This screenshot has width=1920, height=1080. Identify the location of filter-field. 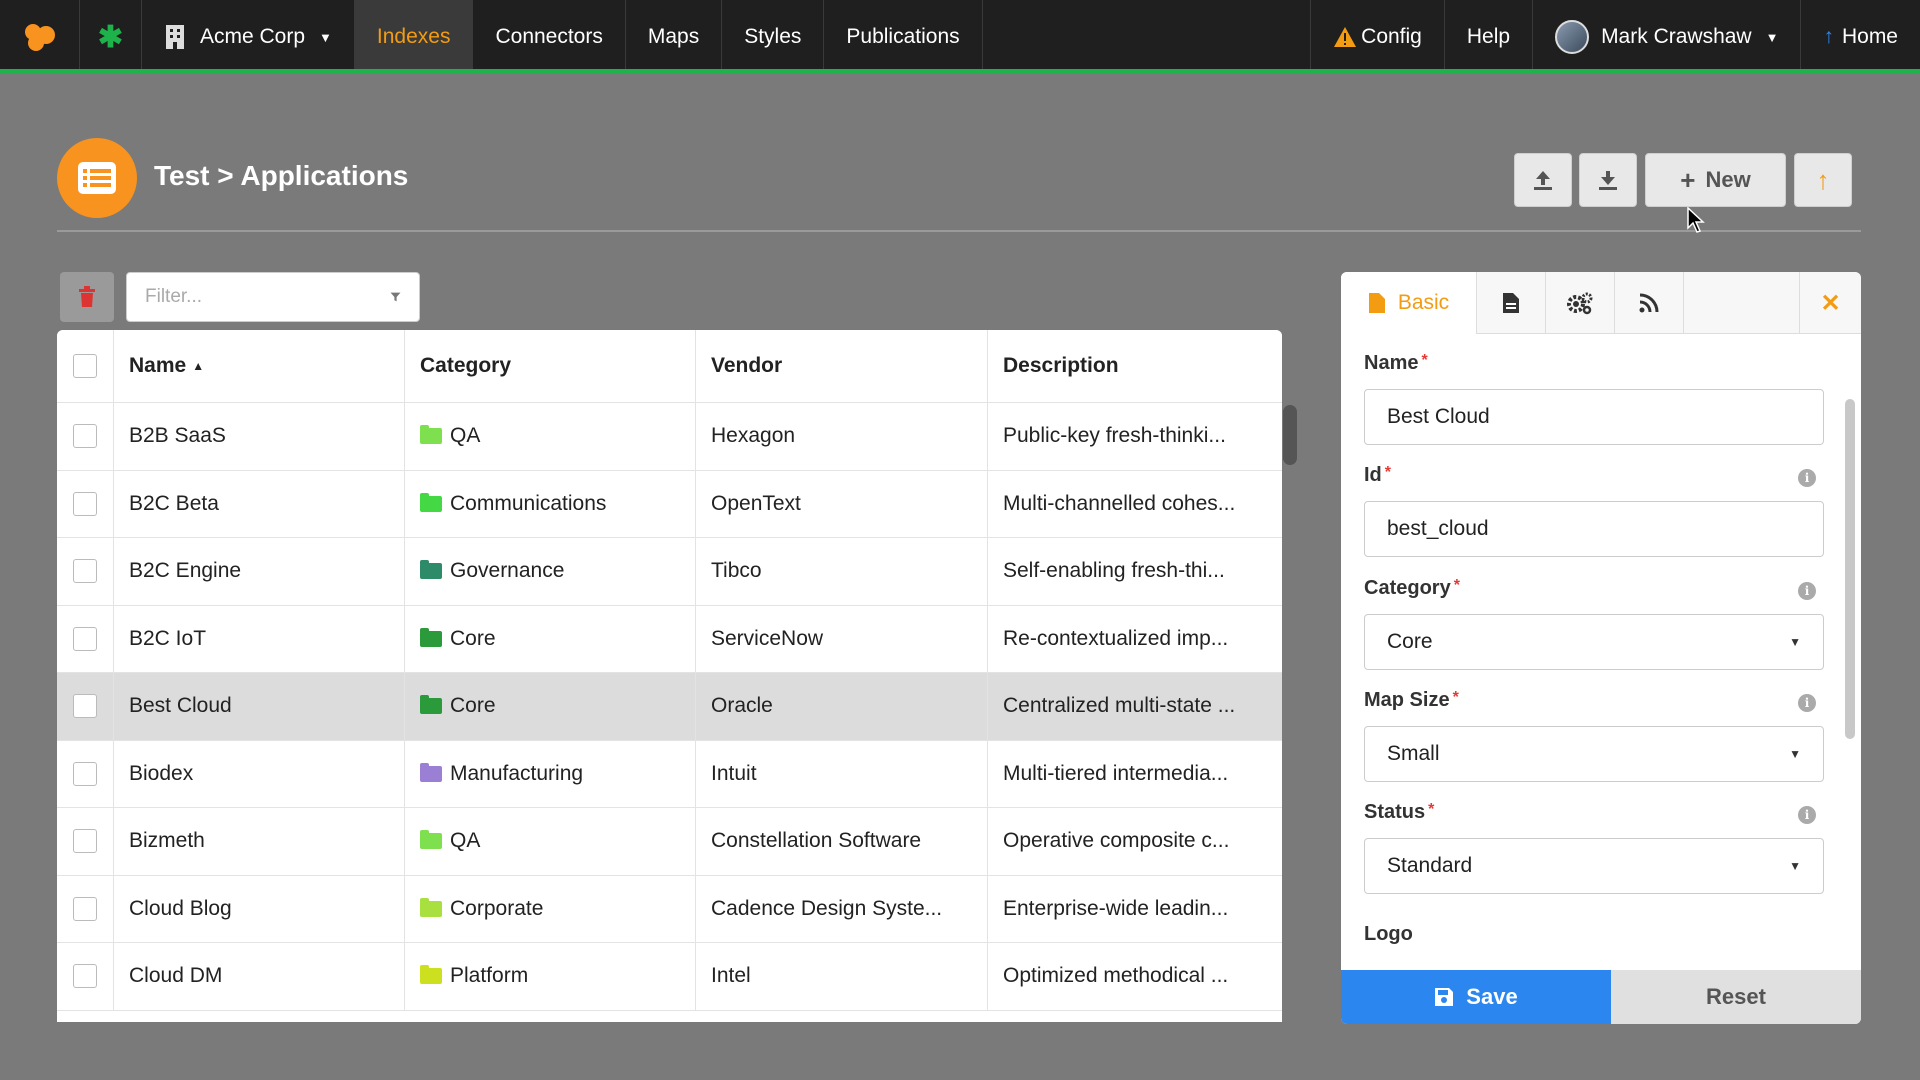
(273, 297).